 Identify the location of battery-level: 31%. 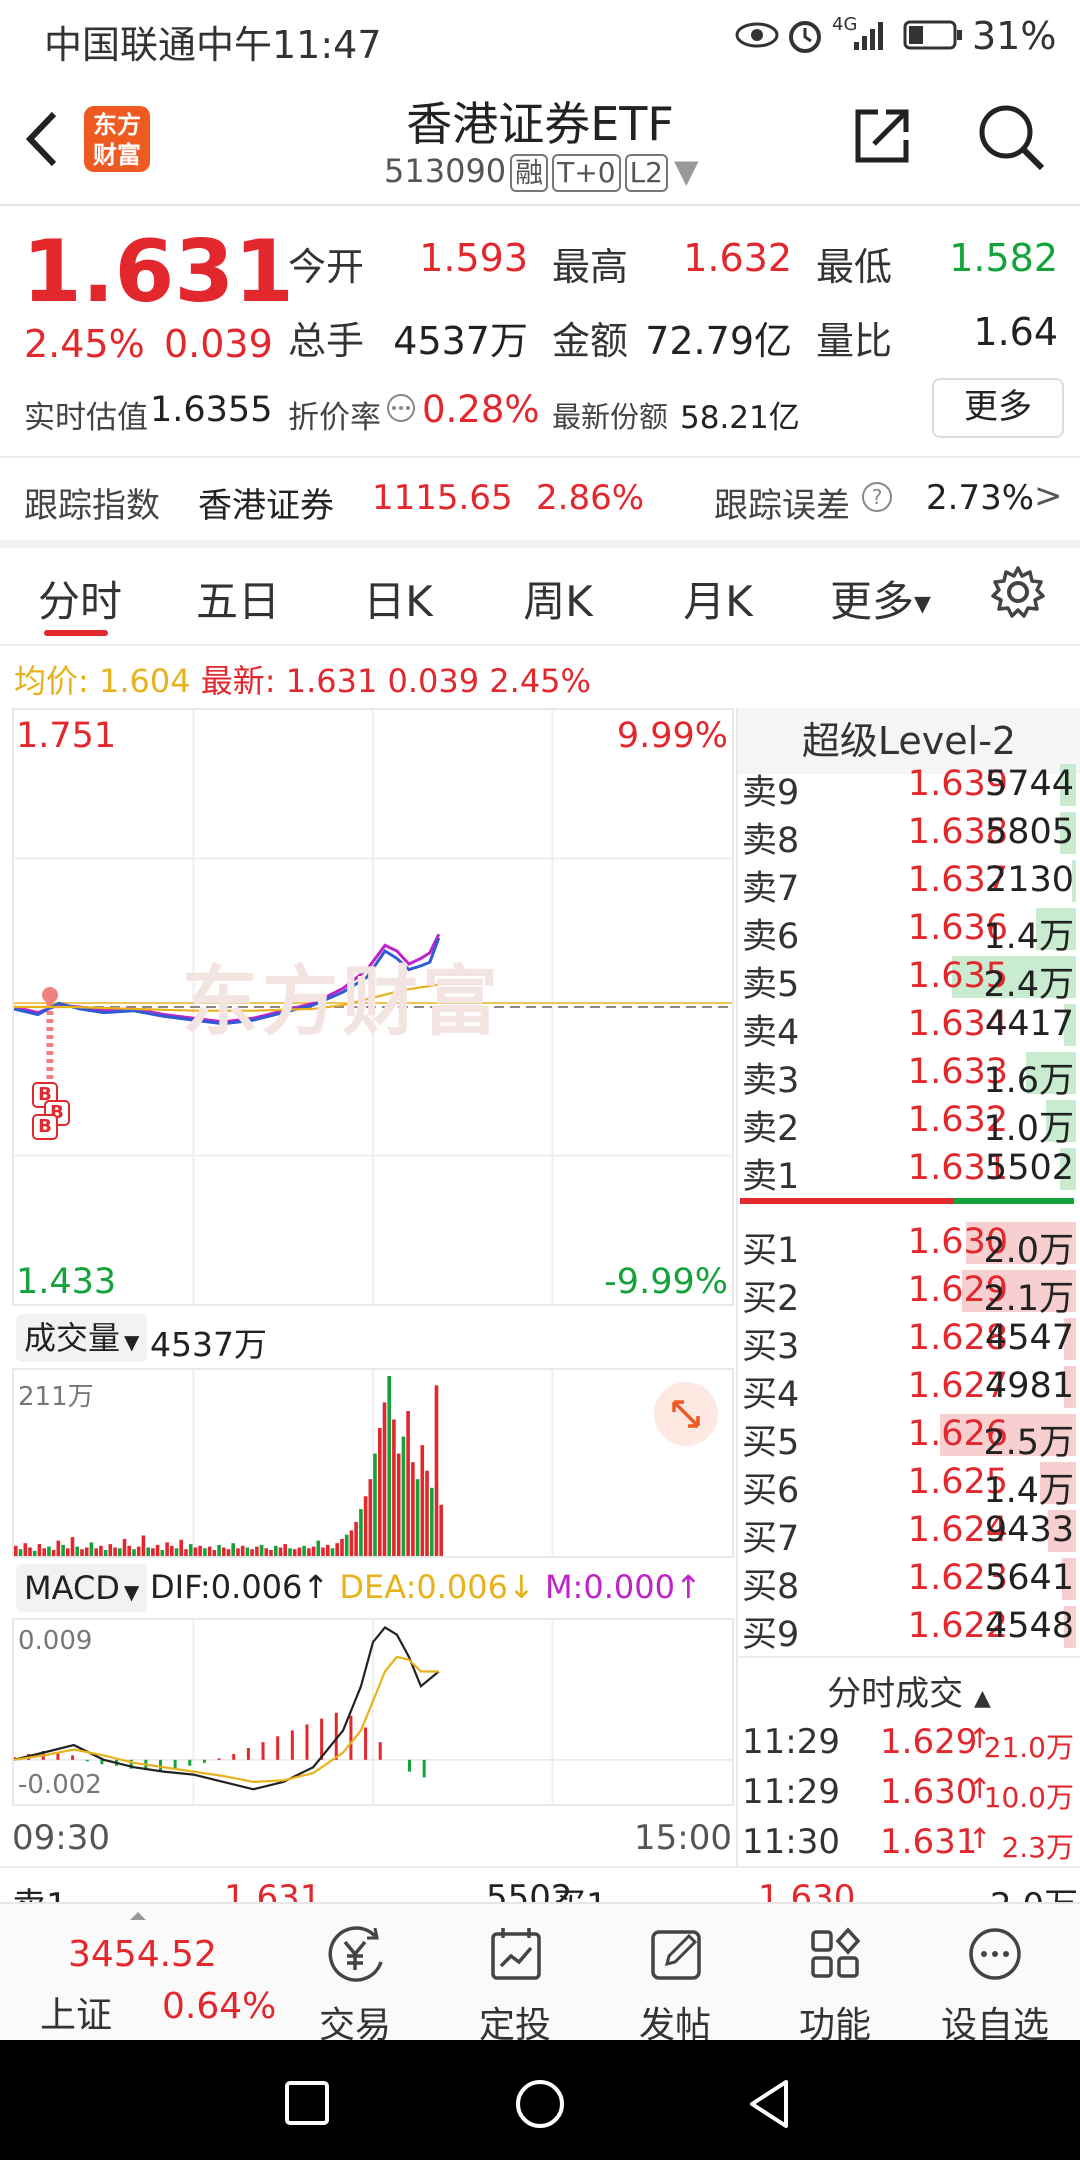
(1014, 36).